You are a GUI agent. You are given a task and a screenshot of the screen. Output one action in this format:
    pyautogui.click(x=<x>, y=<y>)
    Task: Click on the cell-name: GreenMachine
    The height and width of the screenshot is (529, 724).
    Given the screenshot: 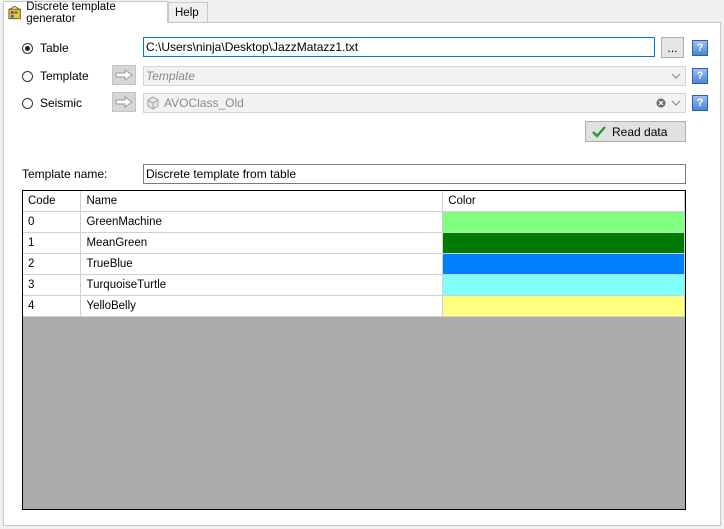 What is the action you would take?
    pyautogui.click(x=262, y=222)
    